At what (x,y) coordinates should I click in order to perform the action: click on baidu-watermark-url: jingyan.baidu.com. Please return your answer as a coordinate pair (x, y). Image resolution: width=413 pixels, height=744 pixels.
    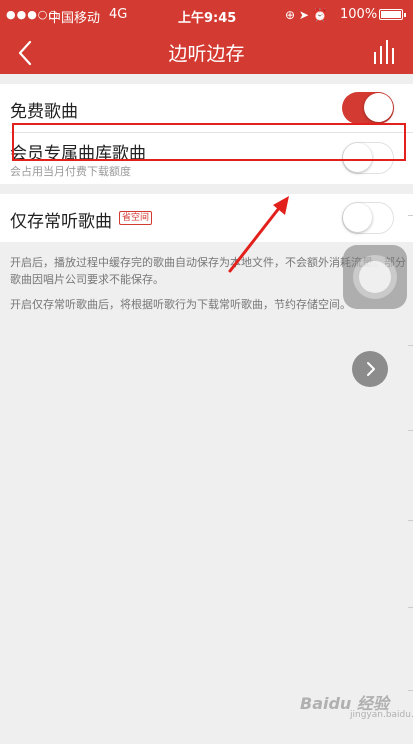
    Looking at the image, I should click on (381, 715).